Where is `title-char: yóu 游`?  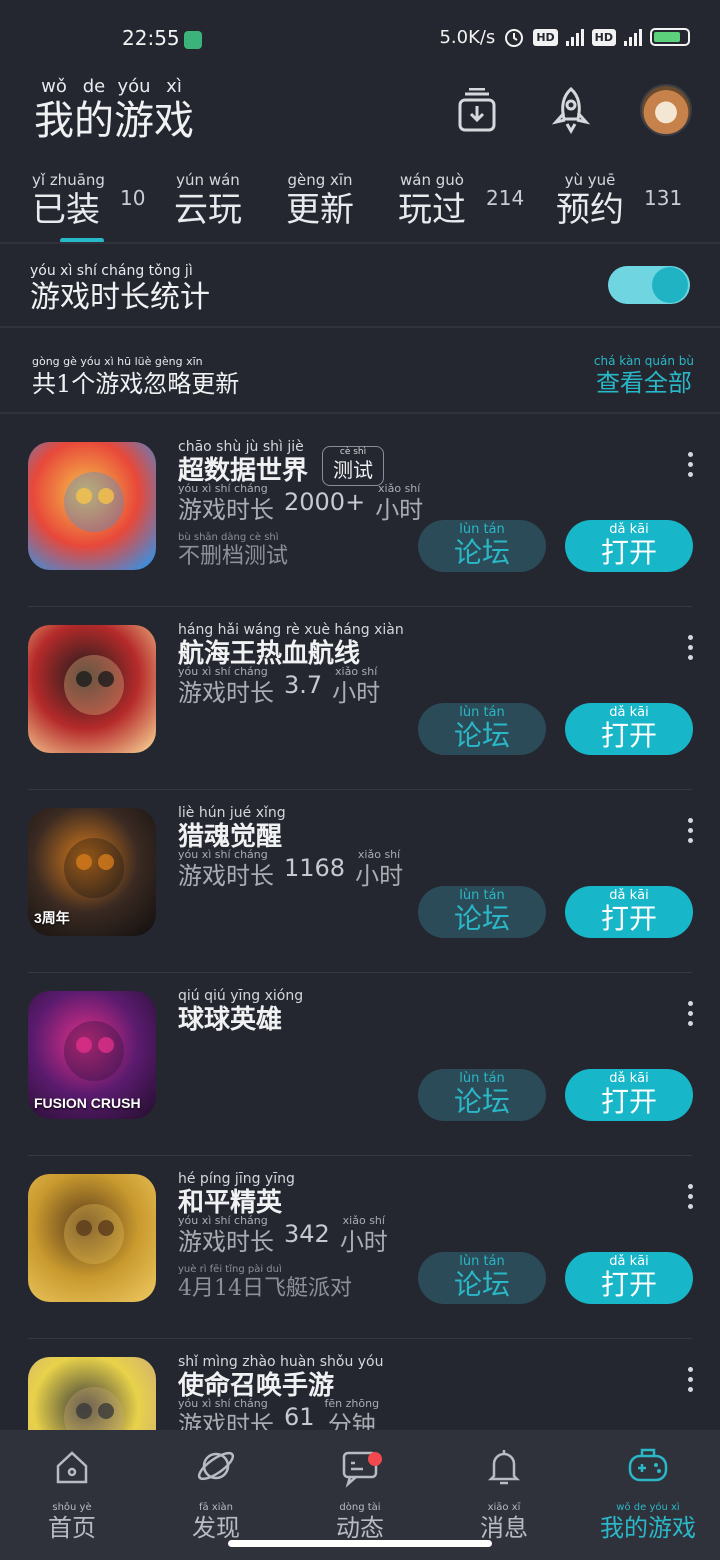
title-char: yóu 游 is located at coordinates (134, 110).